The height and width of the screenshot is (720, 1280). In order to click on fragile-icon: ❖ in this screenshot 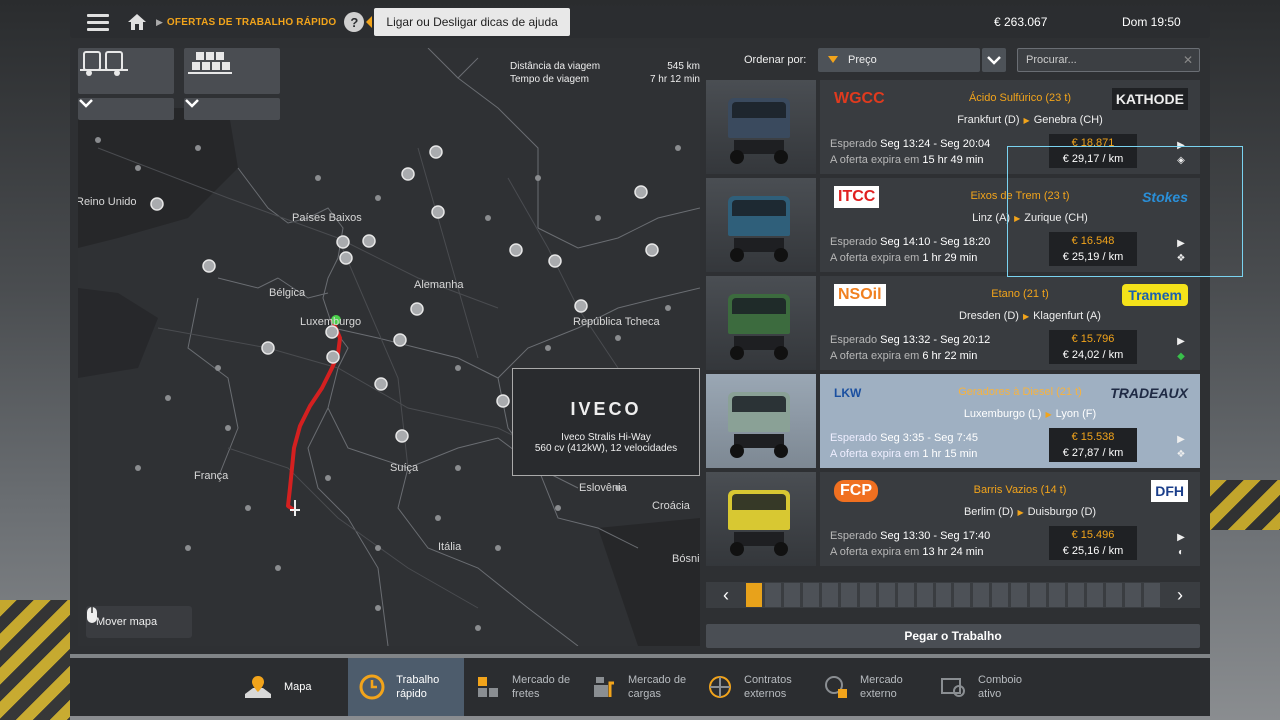, I will do `click(1181, 454)`.